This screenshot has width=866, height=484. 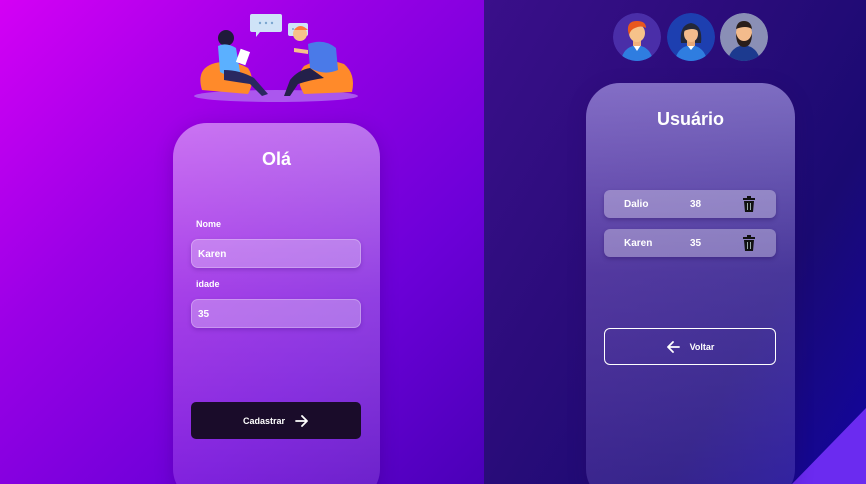 I want to click on back-button: Voltar, so click(x=690, y=346).